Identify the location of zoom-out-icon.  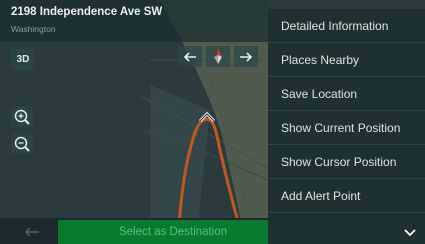
(22, 144).